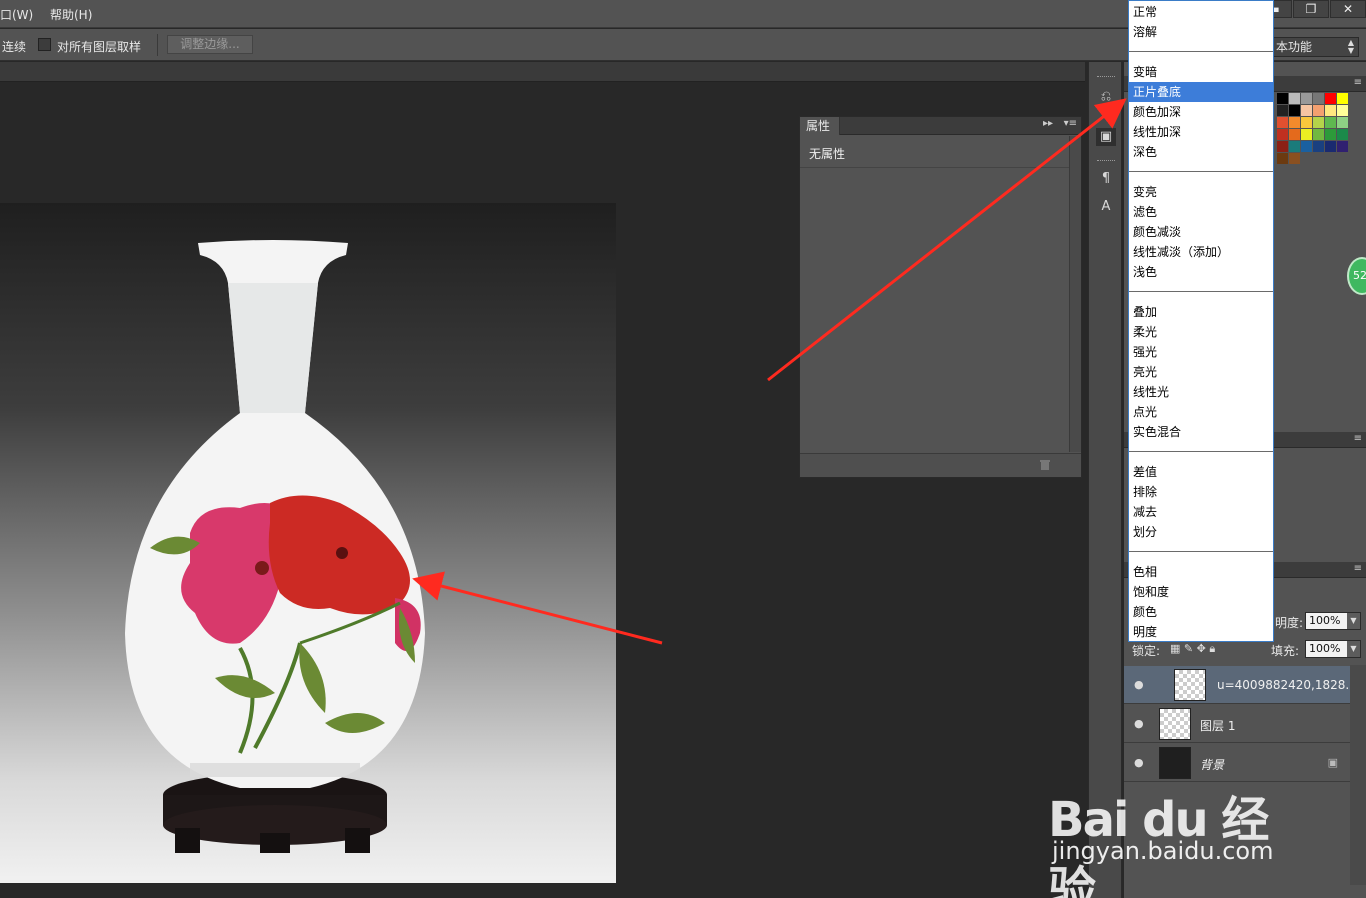  Describe the element at coordinates (935, 167) in the screenshot. I see `properties-divider` at that location.